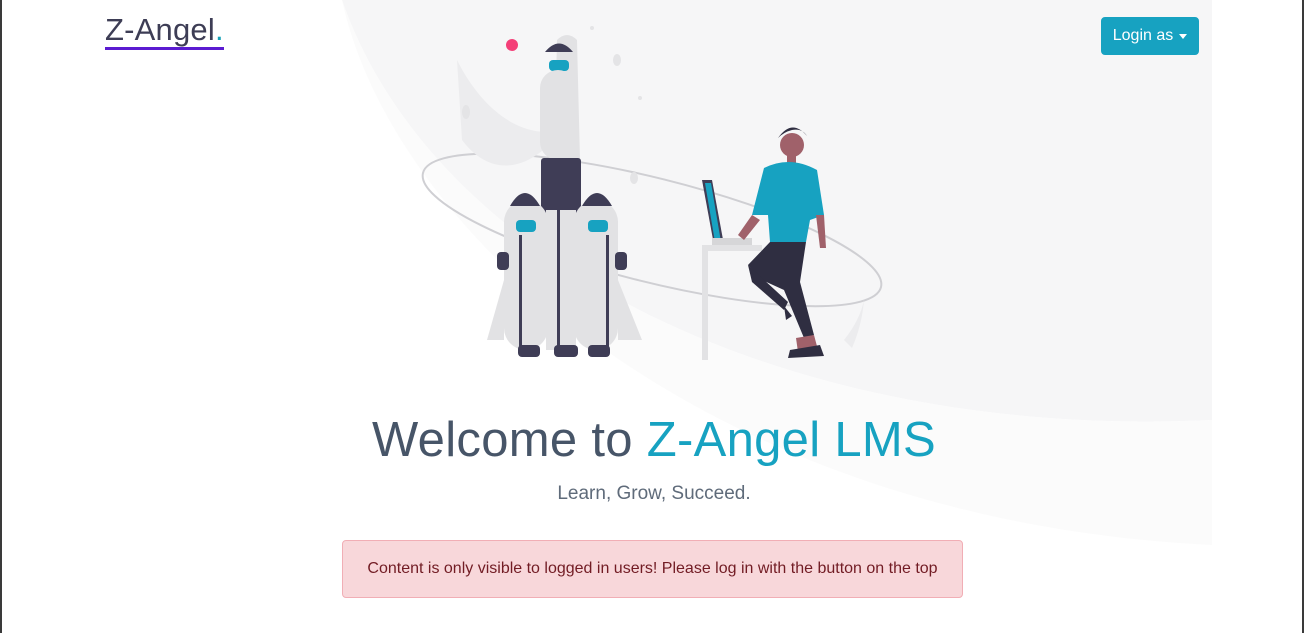 The width and height of the screenshot is (1304, 633). I want to click on welcome-headline: Welcome to Z-Angel LMS, so click(653, 440).